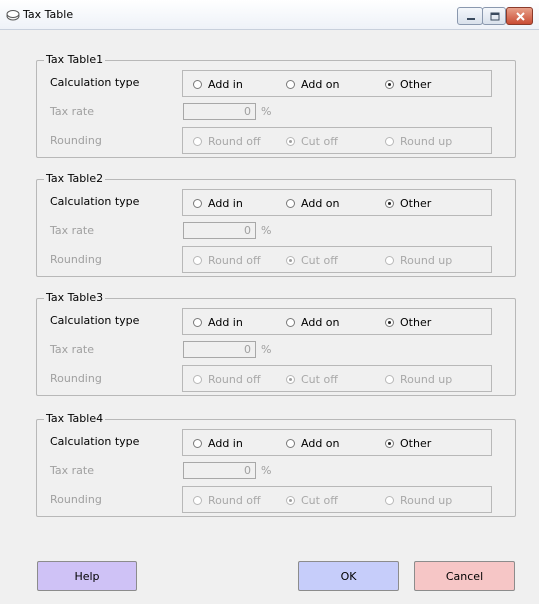 This screenshot has width=539, height=604. Describe the element at coordinates (348, 576) in the screenshot. I see `ok-button: OK` at that location.